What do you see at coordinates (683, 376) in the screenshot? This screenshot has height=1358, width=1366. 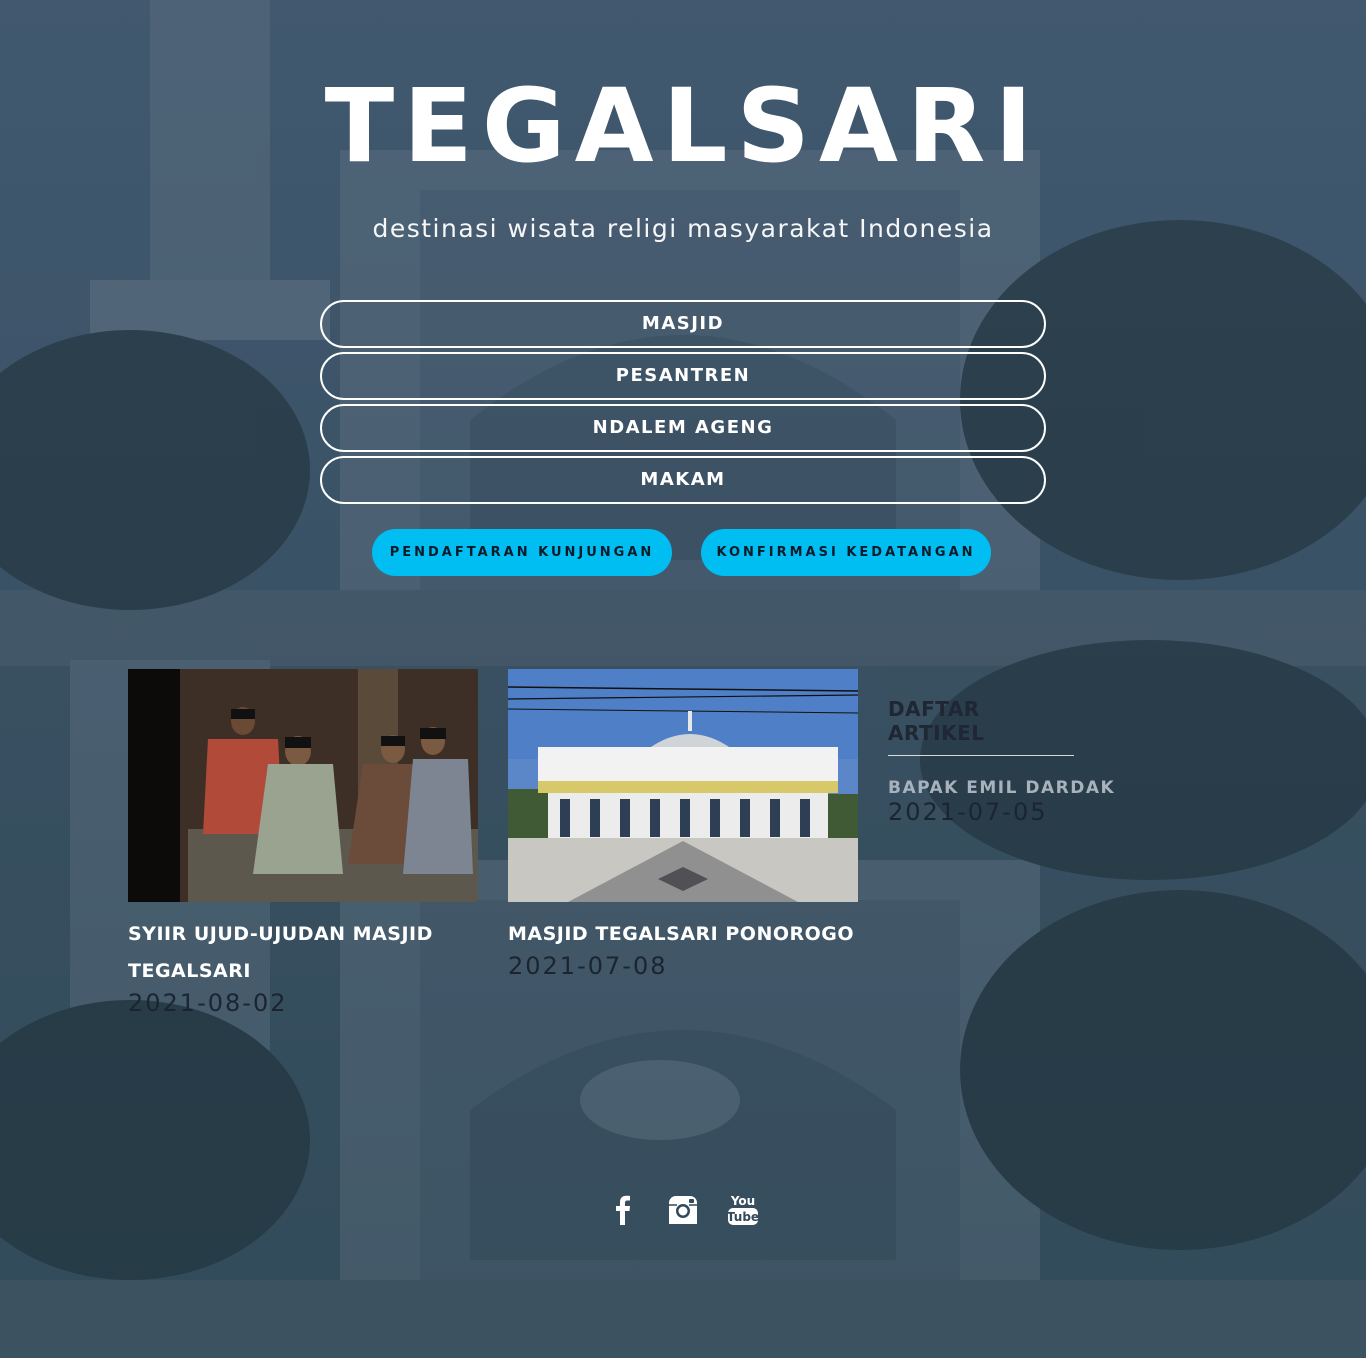 I see `menu-item-pesantren: PESANTREN` at bounding box center [683, 376].